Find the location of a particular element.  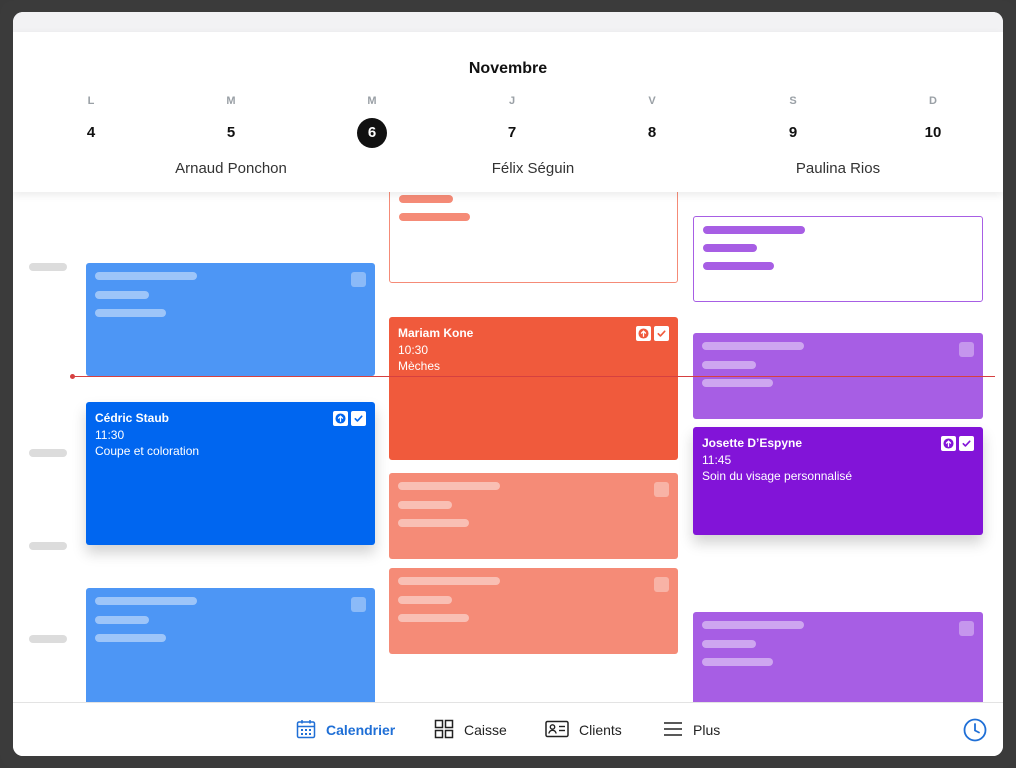

day-number: 7 is located at coordinates (512, 132).